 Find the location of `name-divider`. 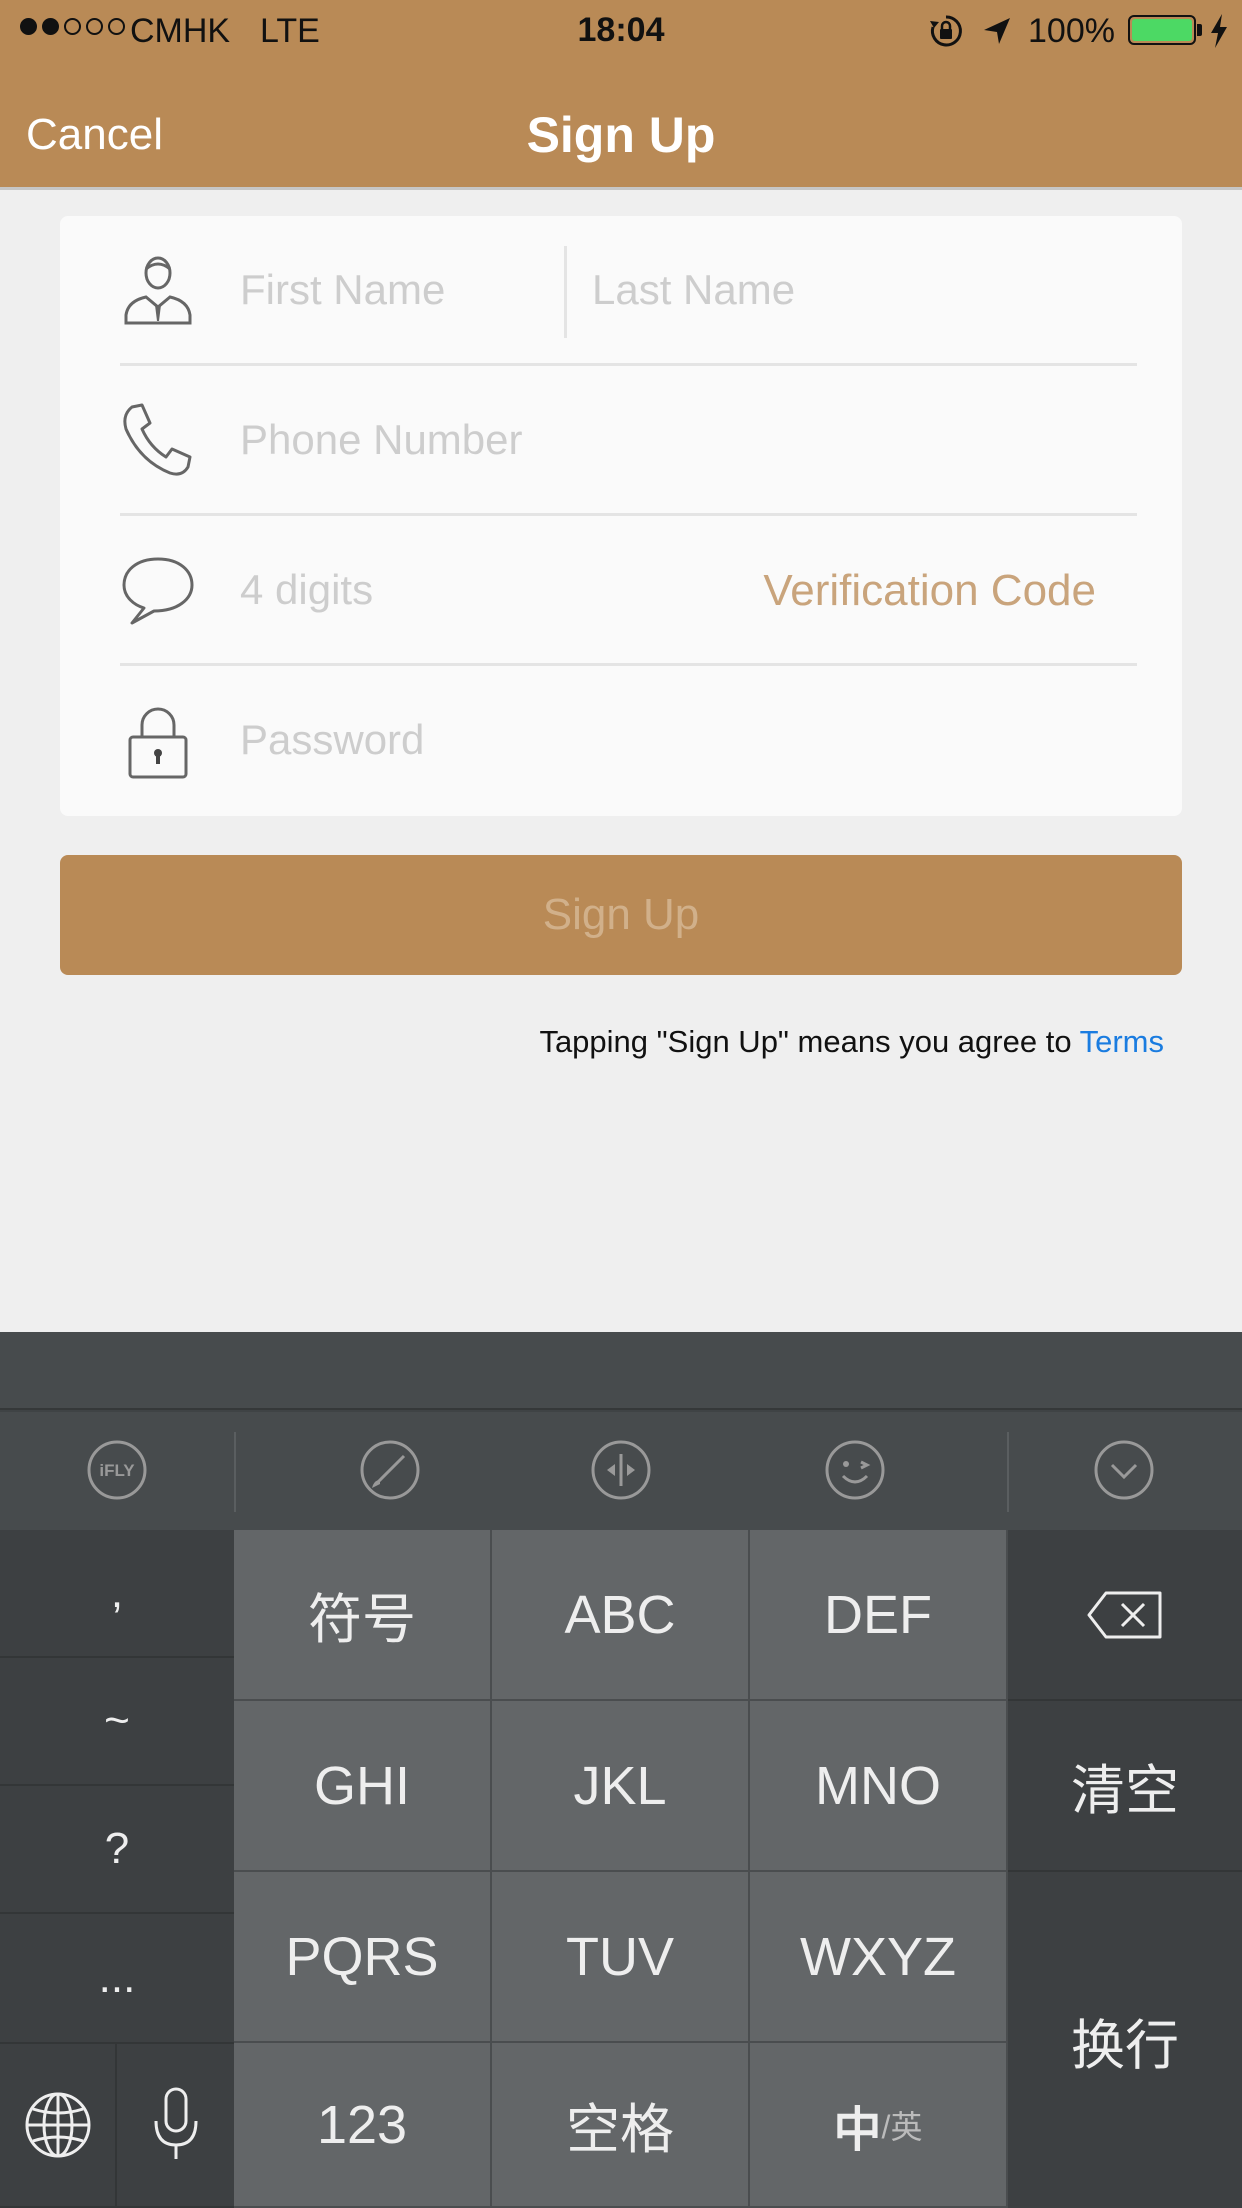

name-divider is located at coordinates (565, 292).